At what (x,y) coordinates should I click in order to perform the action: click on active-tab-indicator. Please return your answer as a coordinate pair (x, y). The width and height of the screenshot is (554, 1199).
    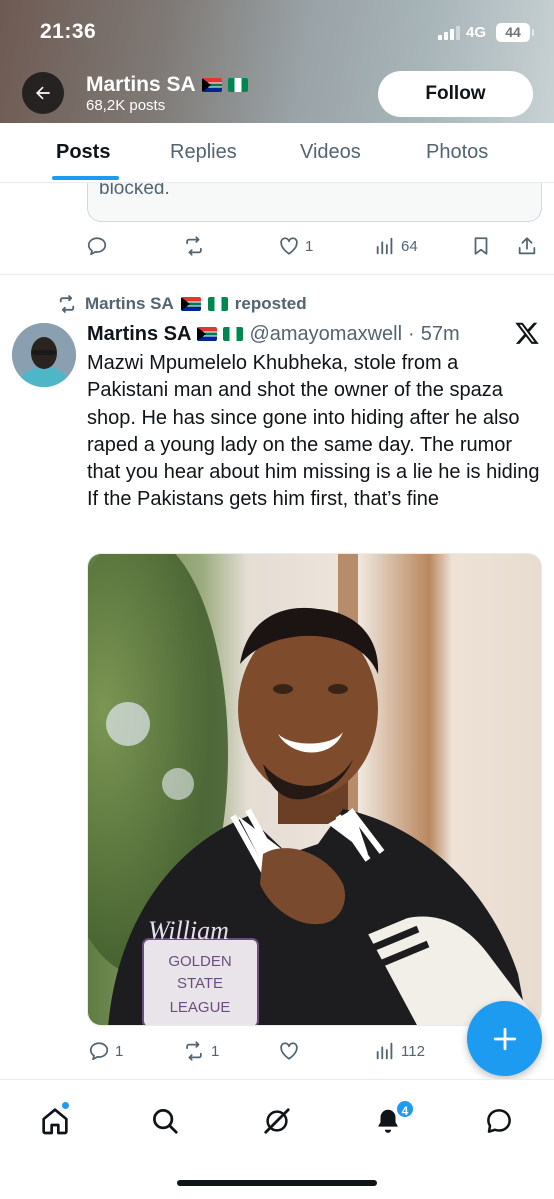
    Looking at the image, I should click on (85, 178).